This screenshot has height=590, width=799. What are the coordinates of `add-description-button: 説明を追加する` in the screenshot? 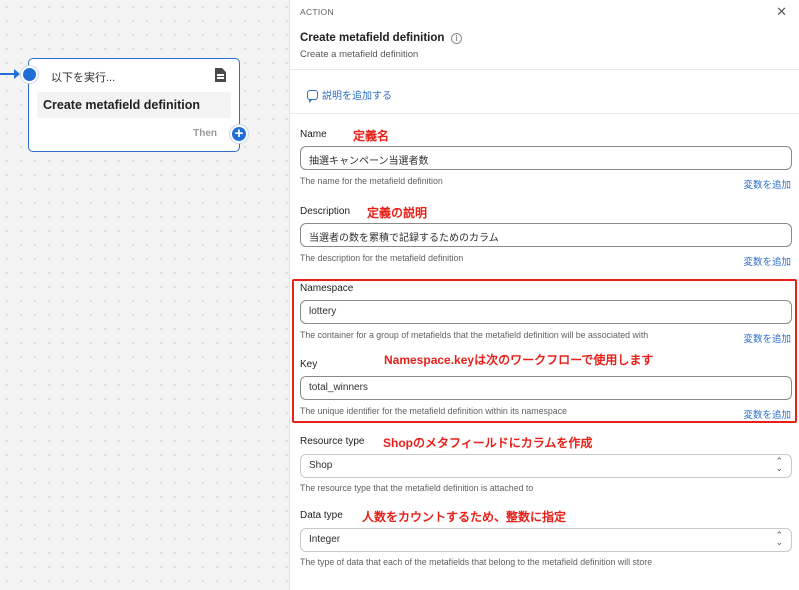 It's located at (349, 95).